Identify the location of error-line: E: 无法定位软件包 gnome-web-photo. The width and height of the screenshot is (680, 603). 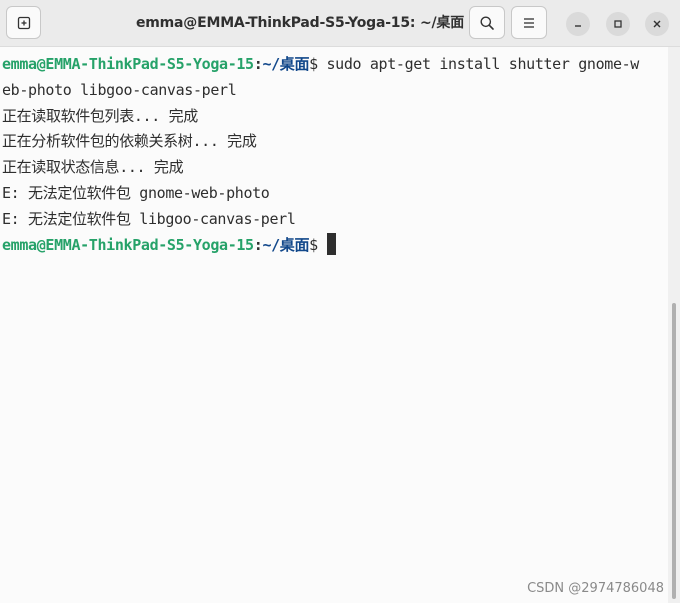
(136, 193).